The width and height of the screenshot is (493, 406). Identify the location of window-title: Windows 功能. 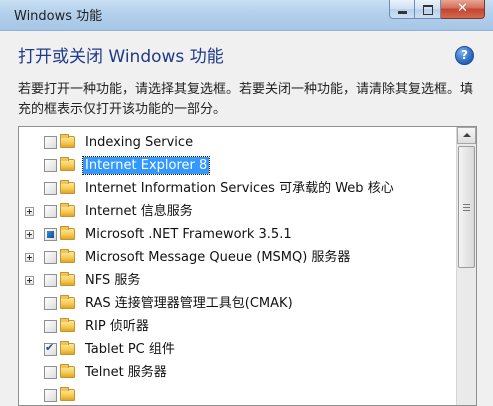
(58, 16).